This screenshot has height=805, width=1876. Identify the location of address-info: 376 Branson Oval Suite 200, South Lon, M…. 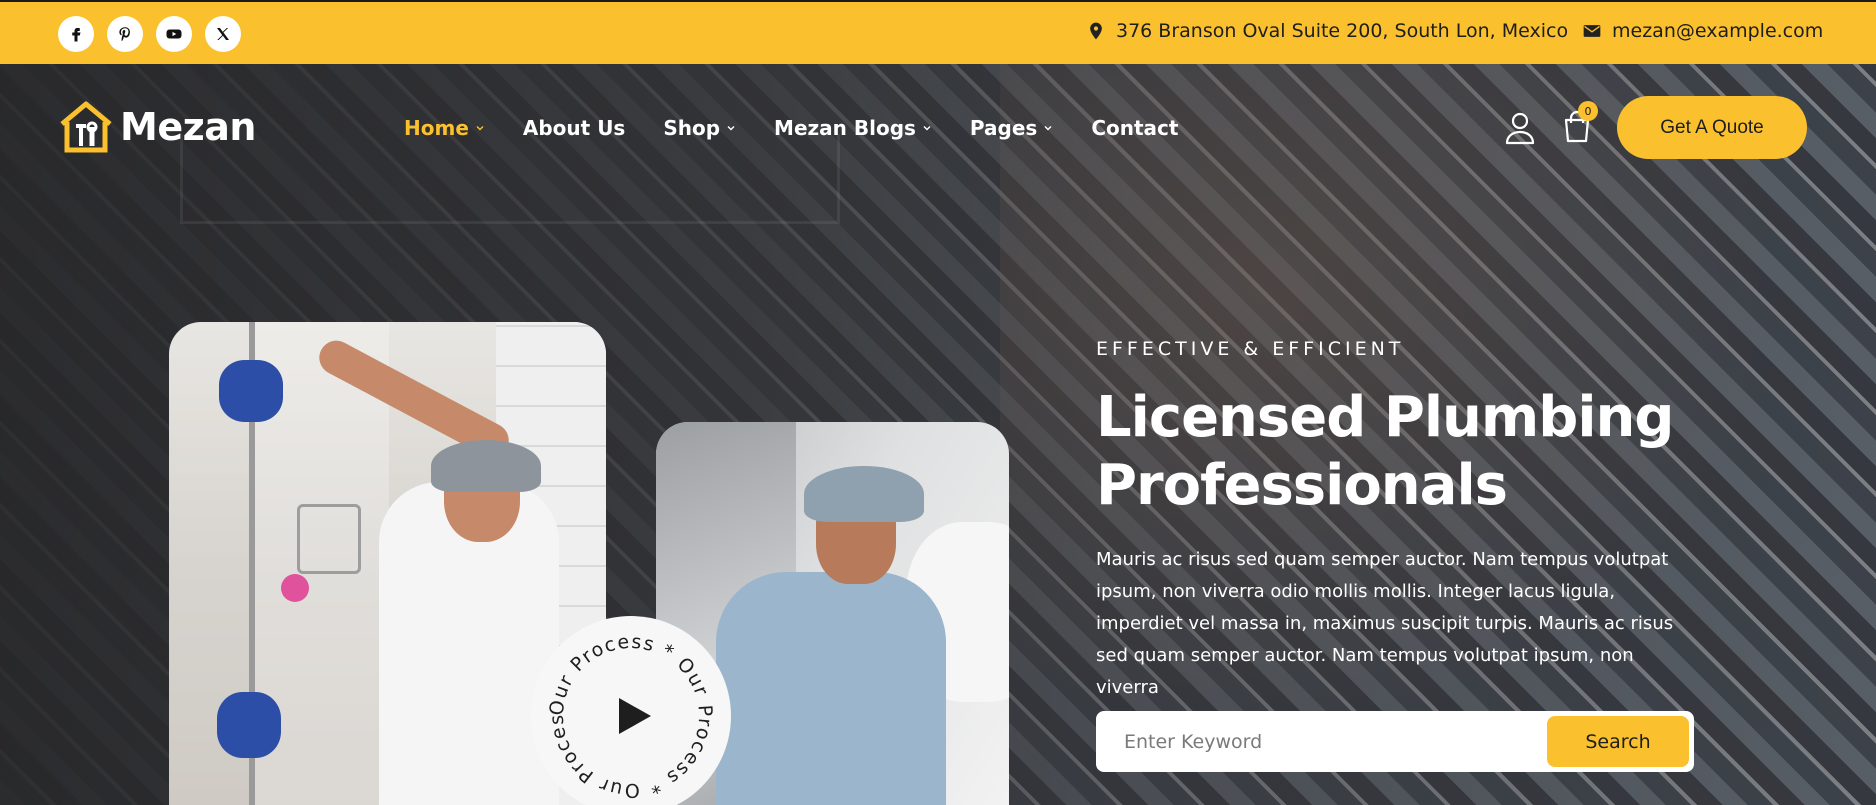
(1327, 31).